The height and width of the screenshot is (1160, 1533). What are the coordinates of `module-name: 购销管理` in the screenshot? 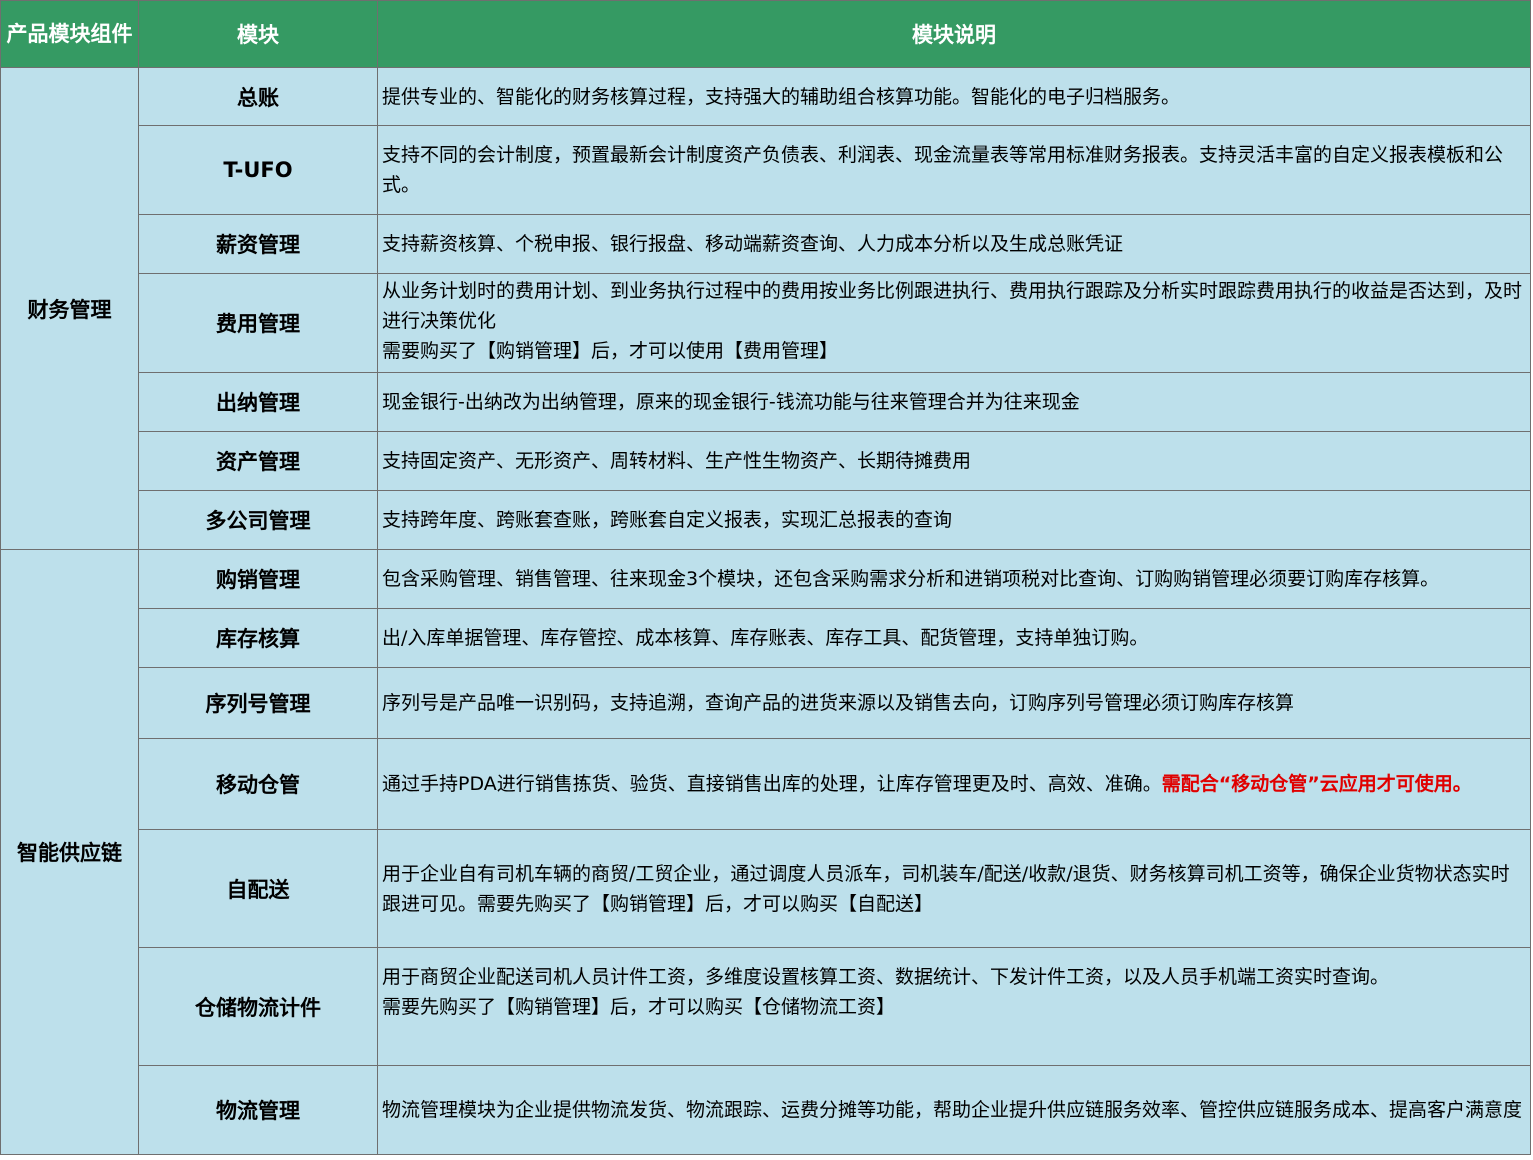 It's located at (258, 579).